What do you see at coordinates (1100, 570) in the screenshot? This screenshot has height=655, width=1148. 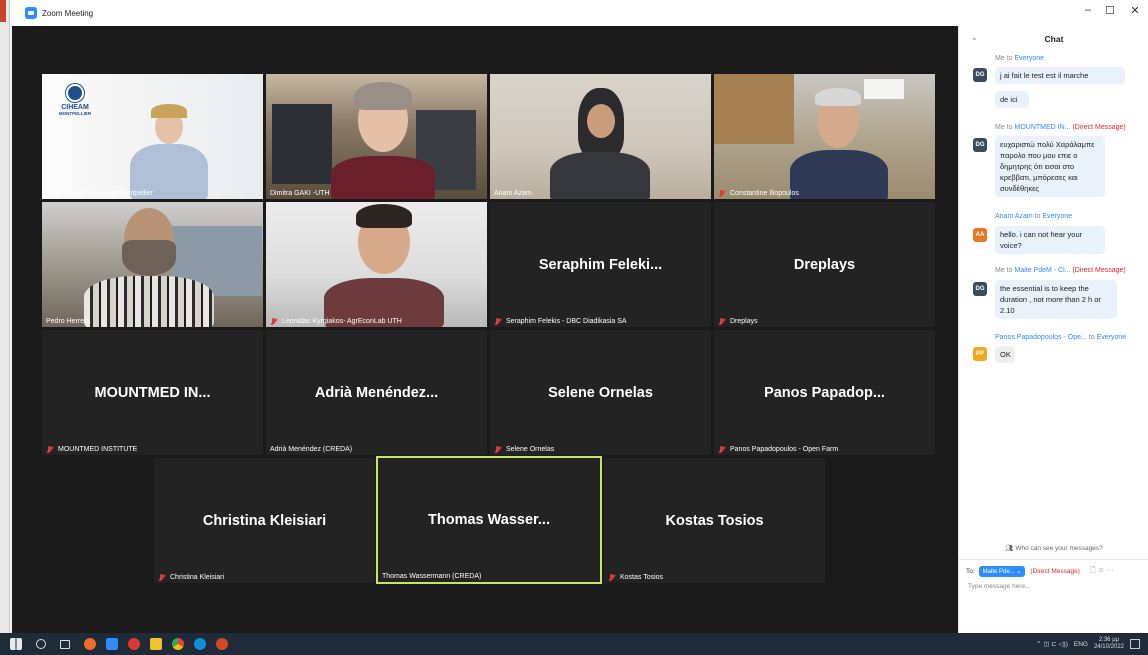 I see `emoji-icon: ☺` at bounding box center [1100, 570].